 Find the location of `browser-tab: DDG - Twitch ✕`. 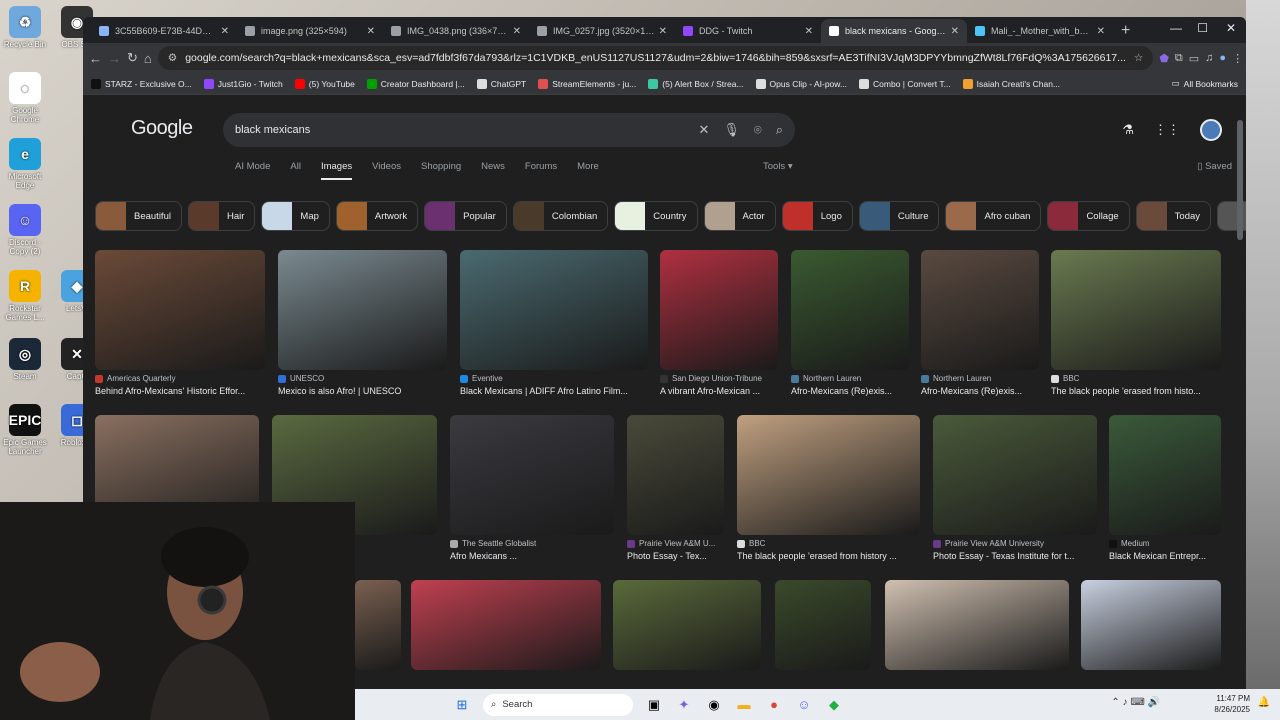

browser-tab: DDG - Twitch ✕ is located at coordinates (748, 31).